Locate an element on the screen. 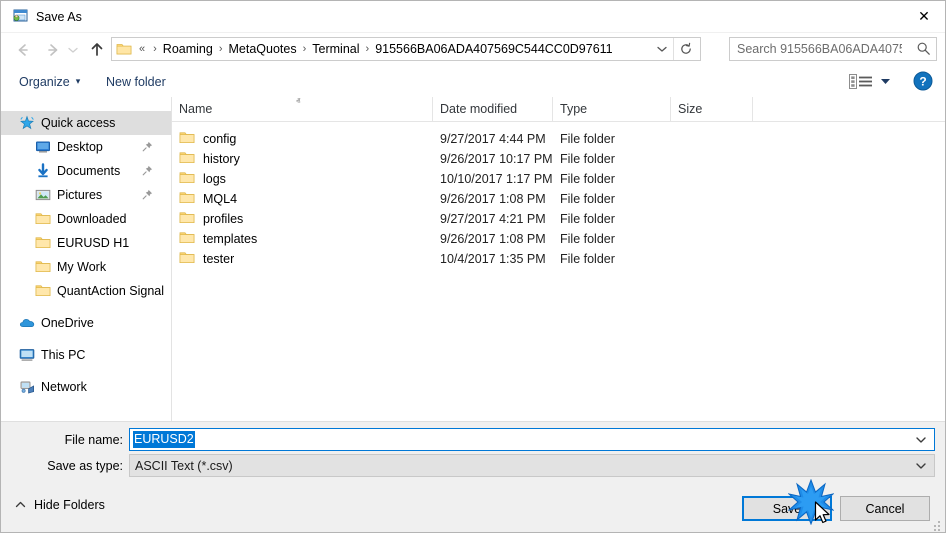  refresh-button is located at coordinates (685, 49).